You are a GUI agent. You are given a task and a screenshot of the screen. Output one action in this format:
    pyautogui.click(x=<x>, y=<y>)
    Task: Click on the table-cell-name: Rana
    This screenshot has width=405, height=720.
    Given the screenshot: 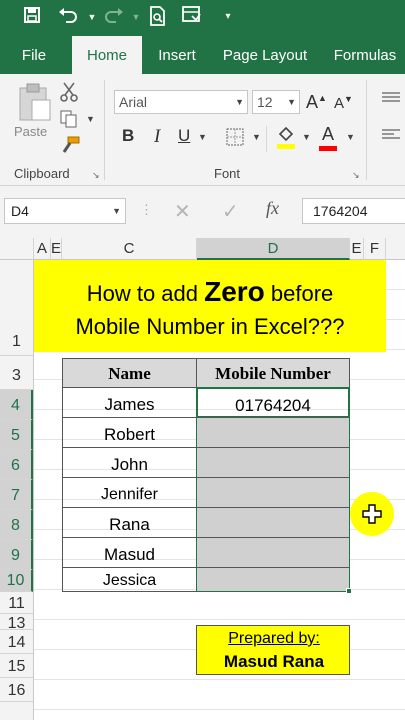 What is the action you would take?
    pyautogui.click(x=129, y=522)
    